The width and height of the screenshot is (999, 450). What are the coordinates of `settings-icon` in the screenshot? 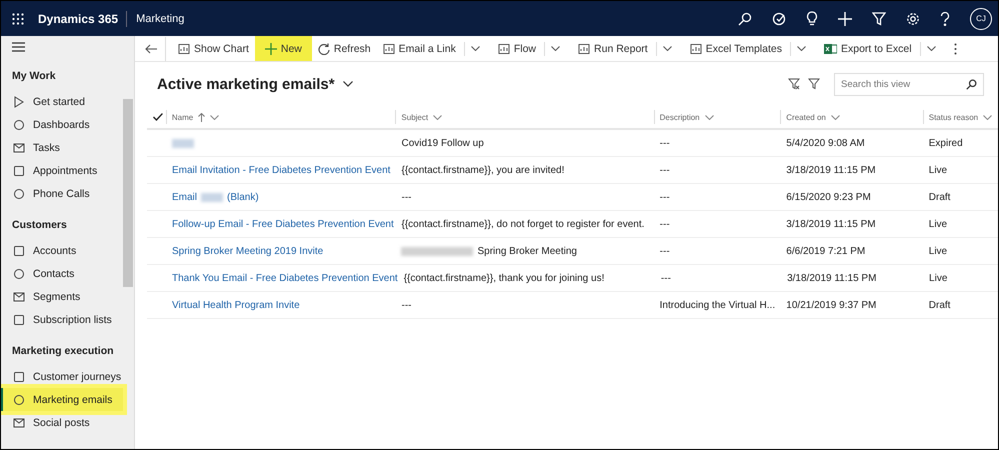 It's located at (913, 19).